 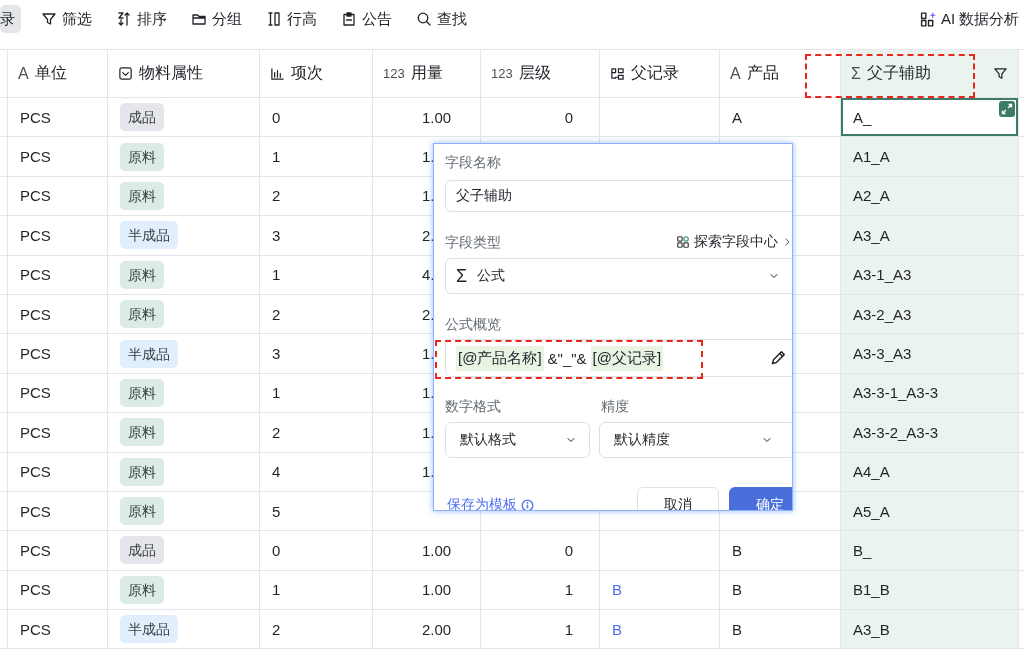 I want to click on search-icon, so click(x=424, y=19).